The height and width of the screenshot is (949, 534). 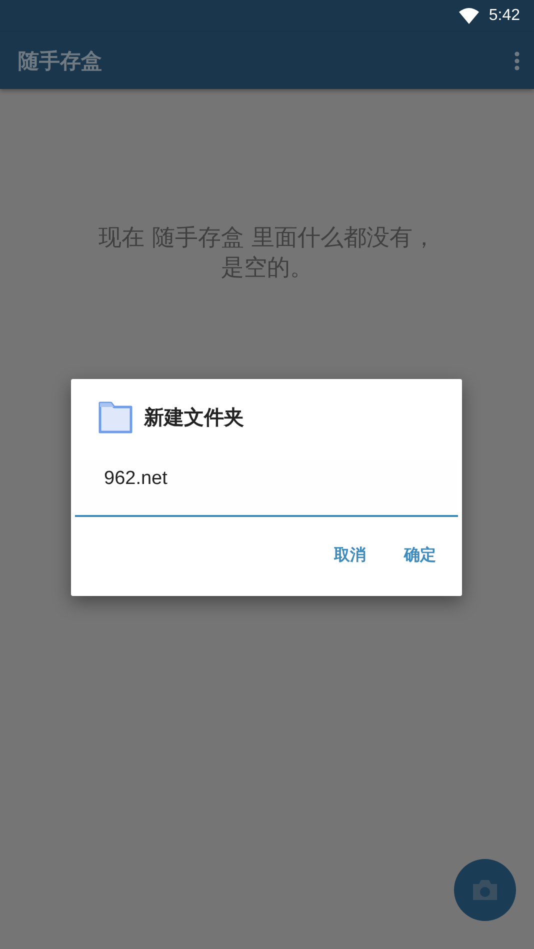 I want to click on cancel-button: 取消, so click(x=350, y=555).